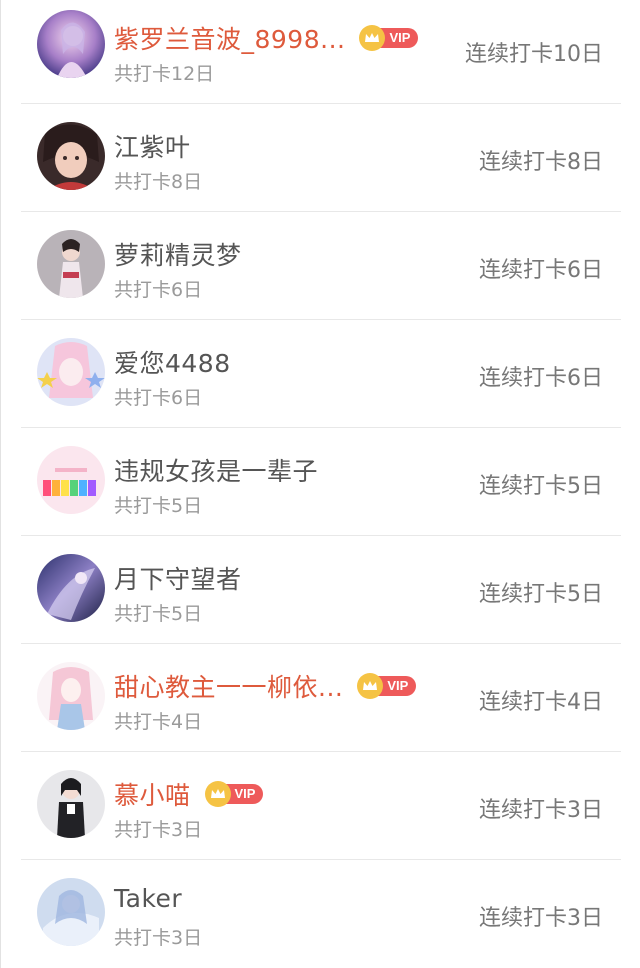 Image resolution: width=640 pixels, height=968 pixels. What do you see at coordinates (320, 374) in the screenshot?
I see `list-item: 爱您4488 共打卡6日 连续打卡6日` at bounding box center [320, 374].